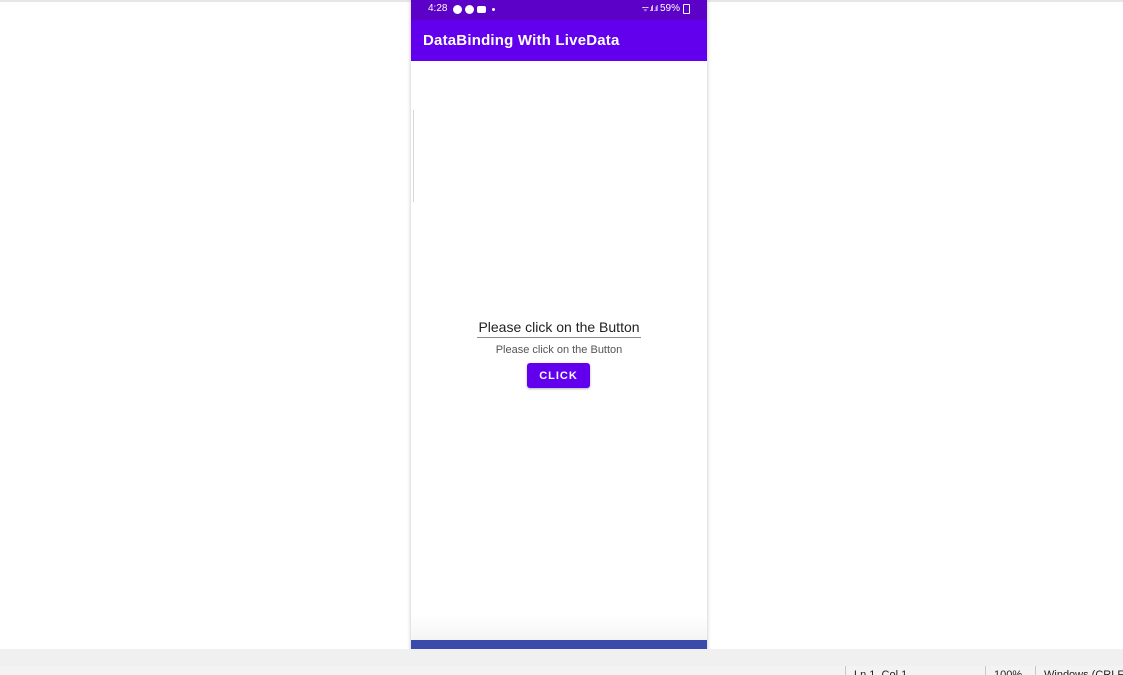  Describe the element at coordinates (914, 670) in the screenshot. I see `cursor-position: Ln 1, Col 1` at that location.